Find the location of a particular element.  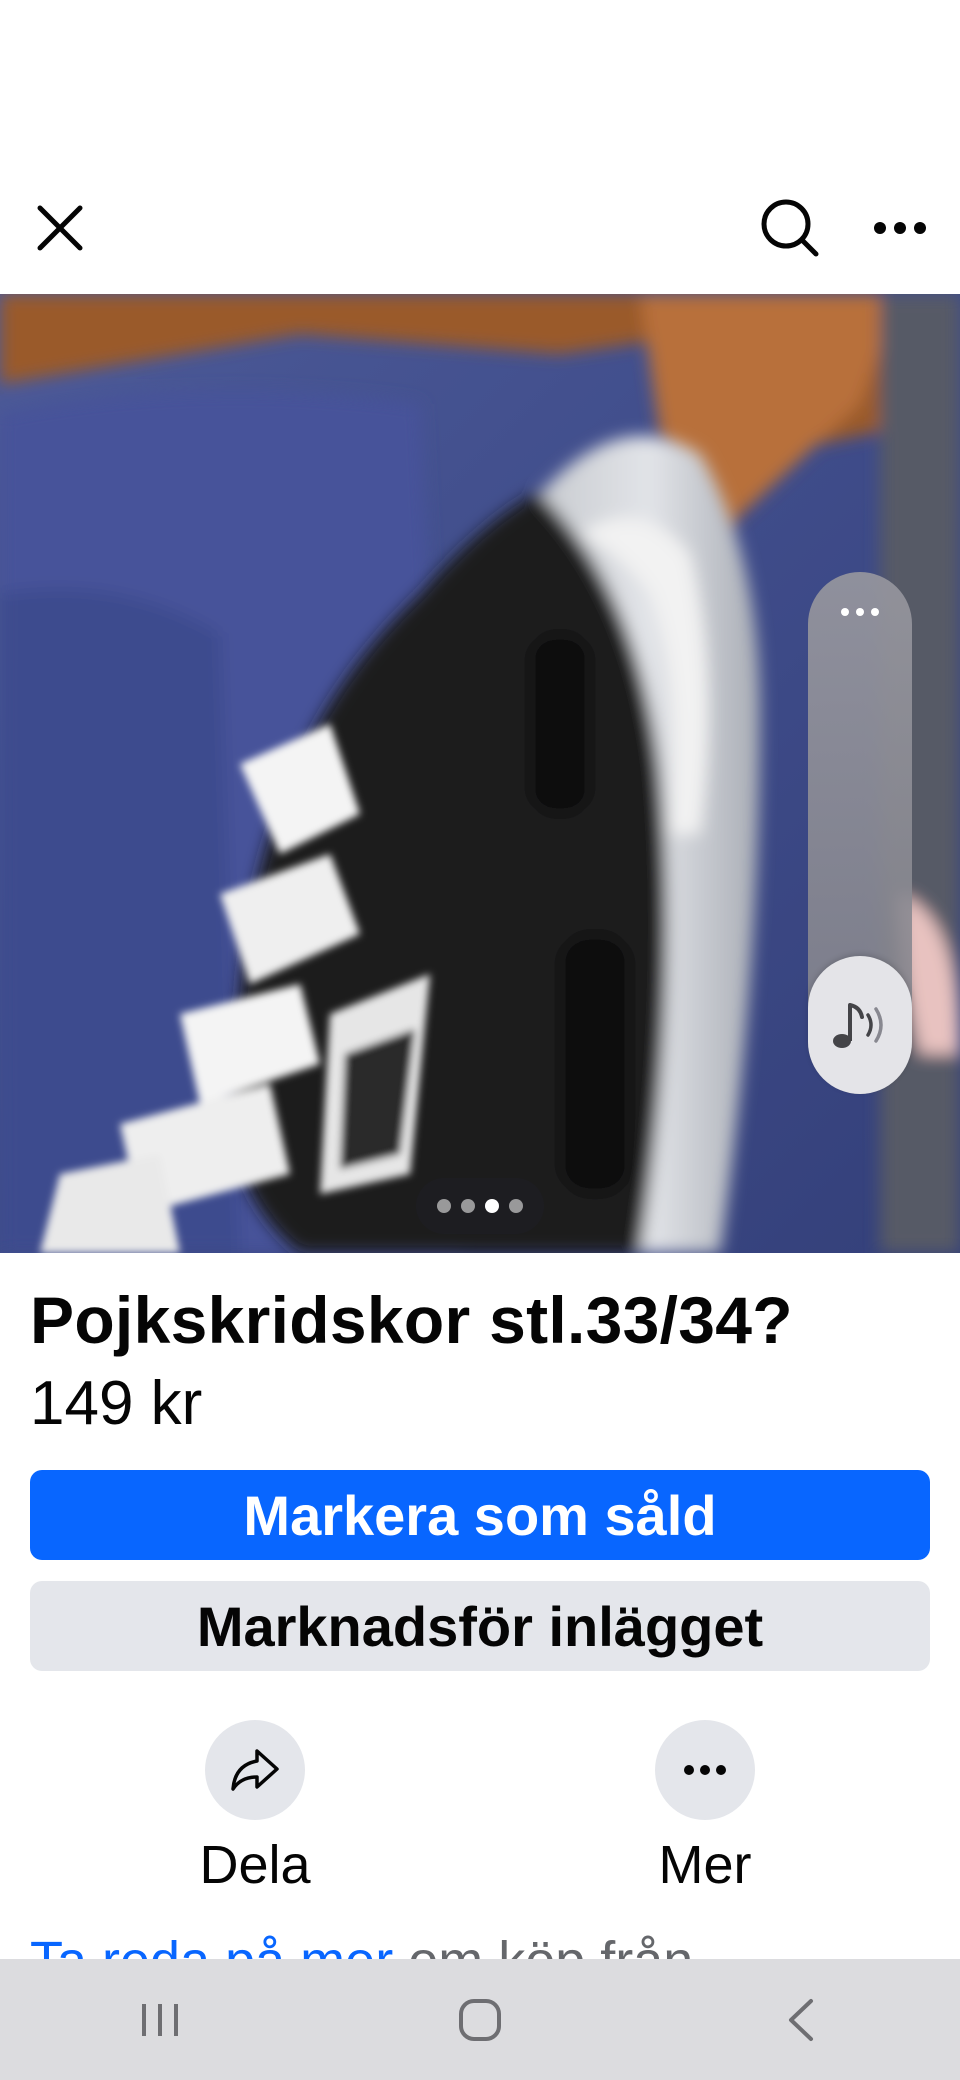

close-icon is located at coordinates (60, 228).